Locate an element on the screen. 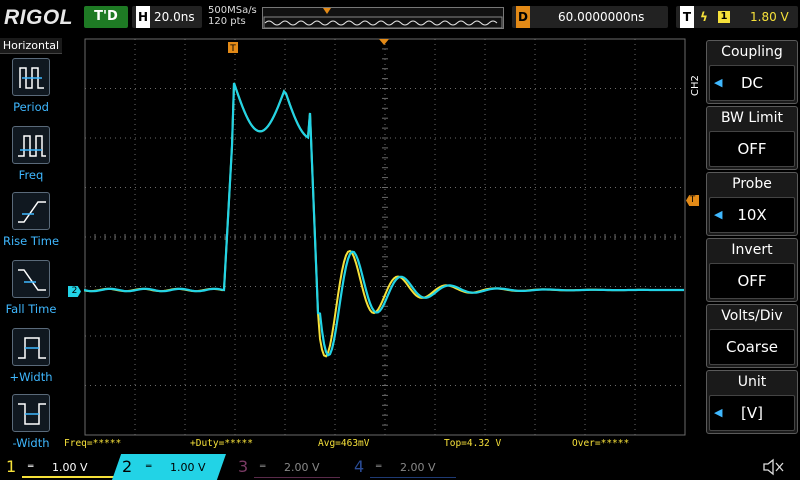 The width and height of the screenshot is (800, 480). ch2-number: 2 is located at coordinates (127, 467).